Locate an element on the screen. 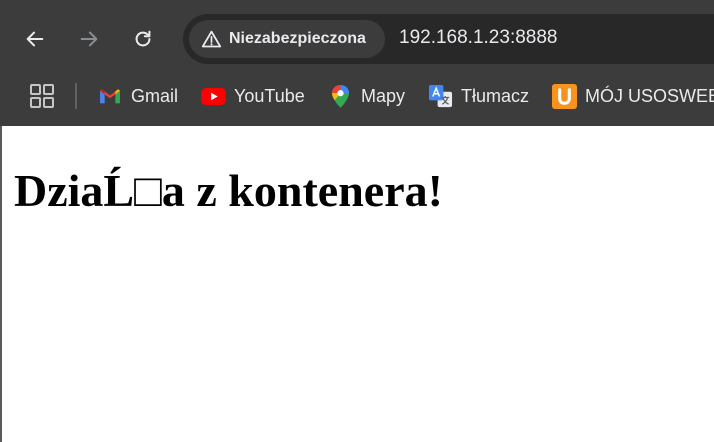  page-heading: DziaĹ□a z kontenera! is located at coordinates (228, 190).